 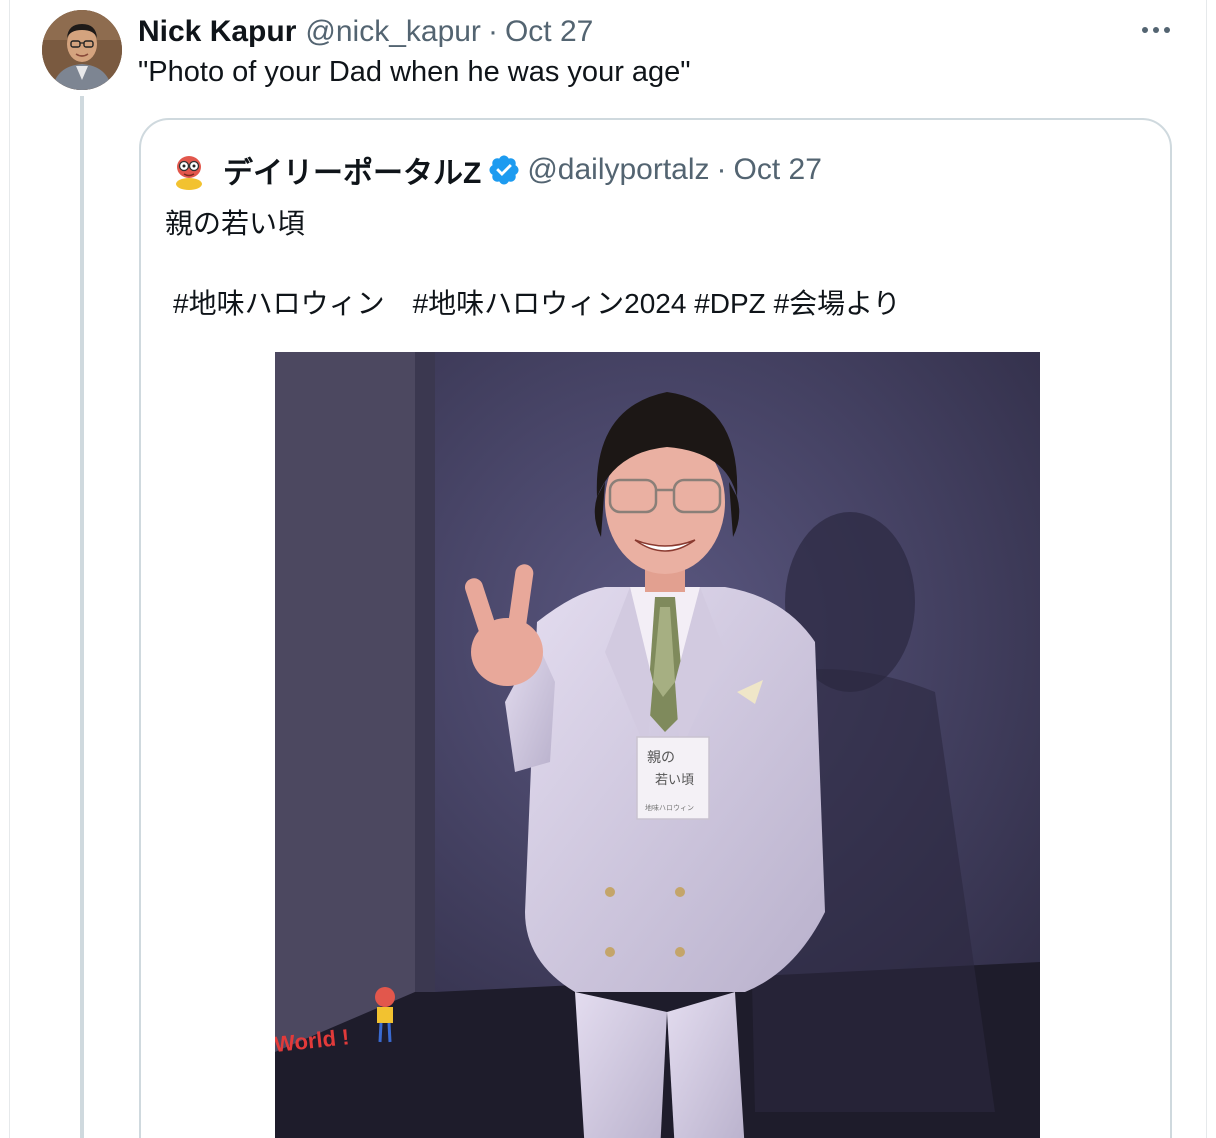 I want to click on avatar-photo, so click(x=82, y=50).